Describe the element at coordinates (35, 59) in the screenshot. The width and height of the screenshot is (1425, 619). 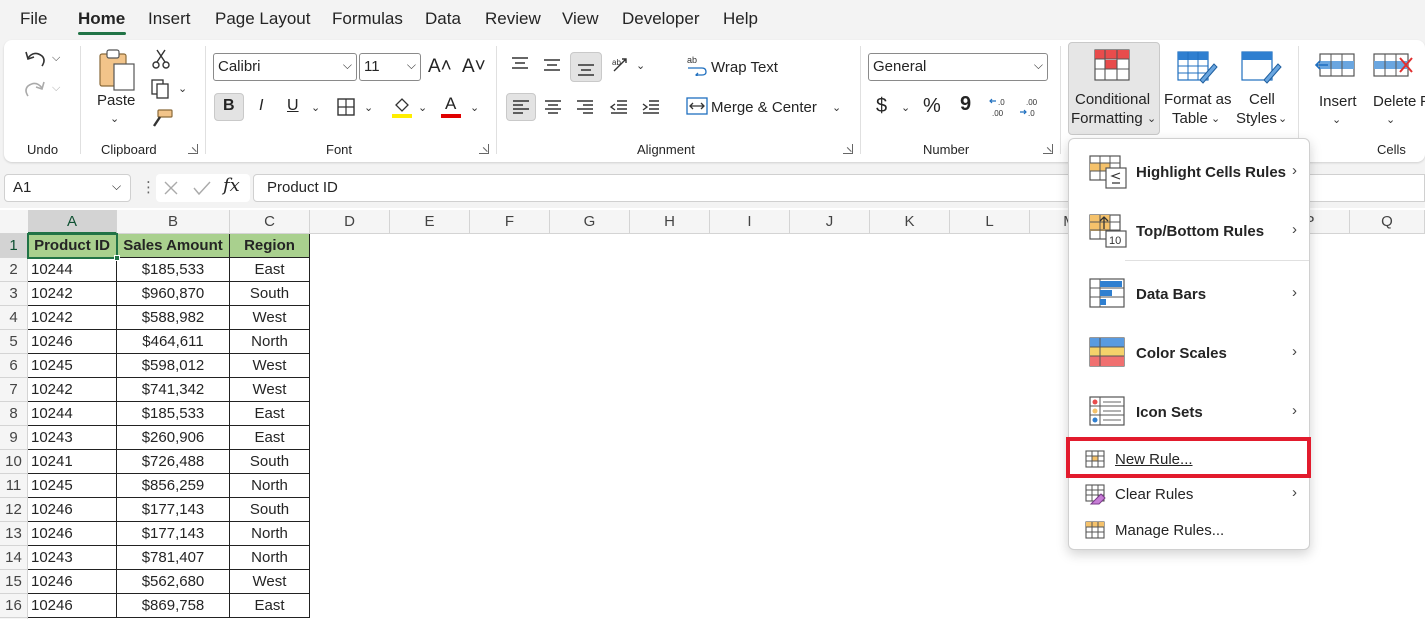
I see `undo-icon` at that location.